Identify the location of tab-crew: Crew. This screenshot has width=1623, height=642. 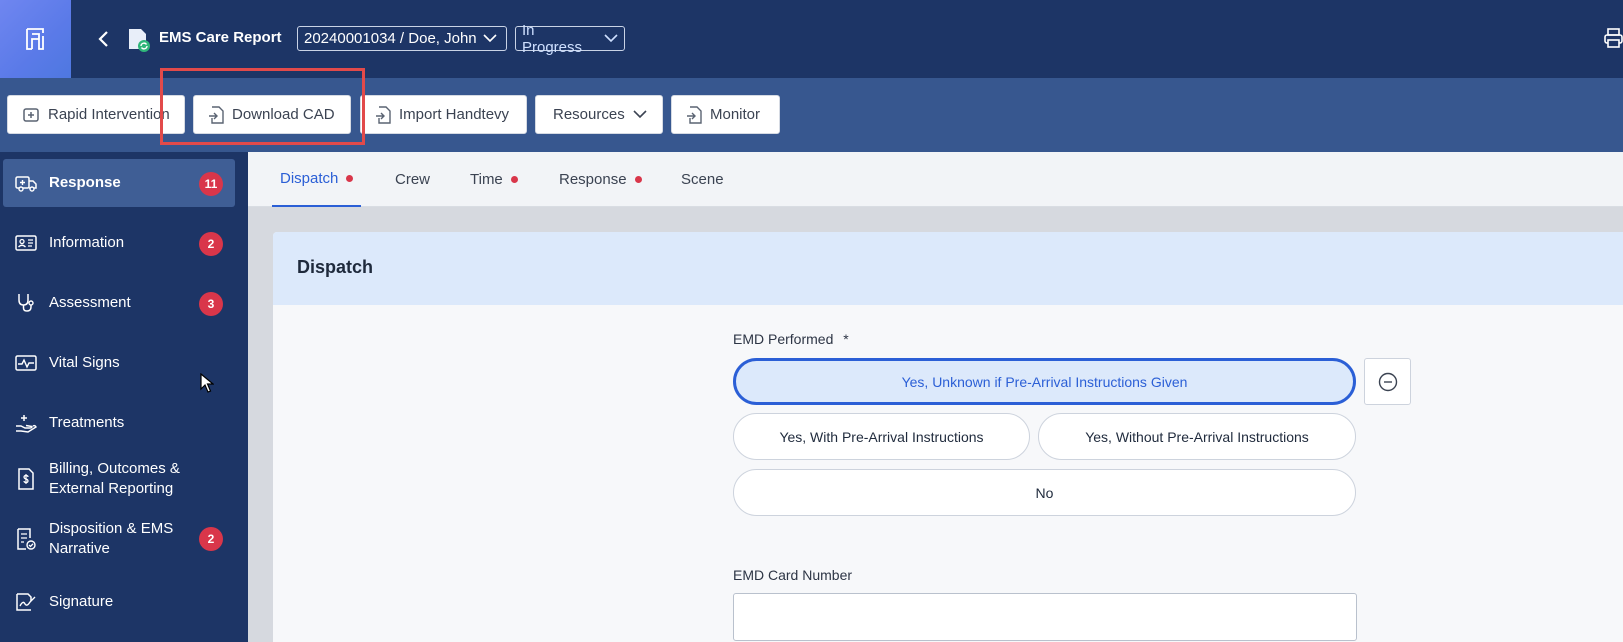
(412, 179).